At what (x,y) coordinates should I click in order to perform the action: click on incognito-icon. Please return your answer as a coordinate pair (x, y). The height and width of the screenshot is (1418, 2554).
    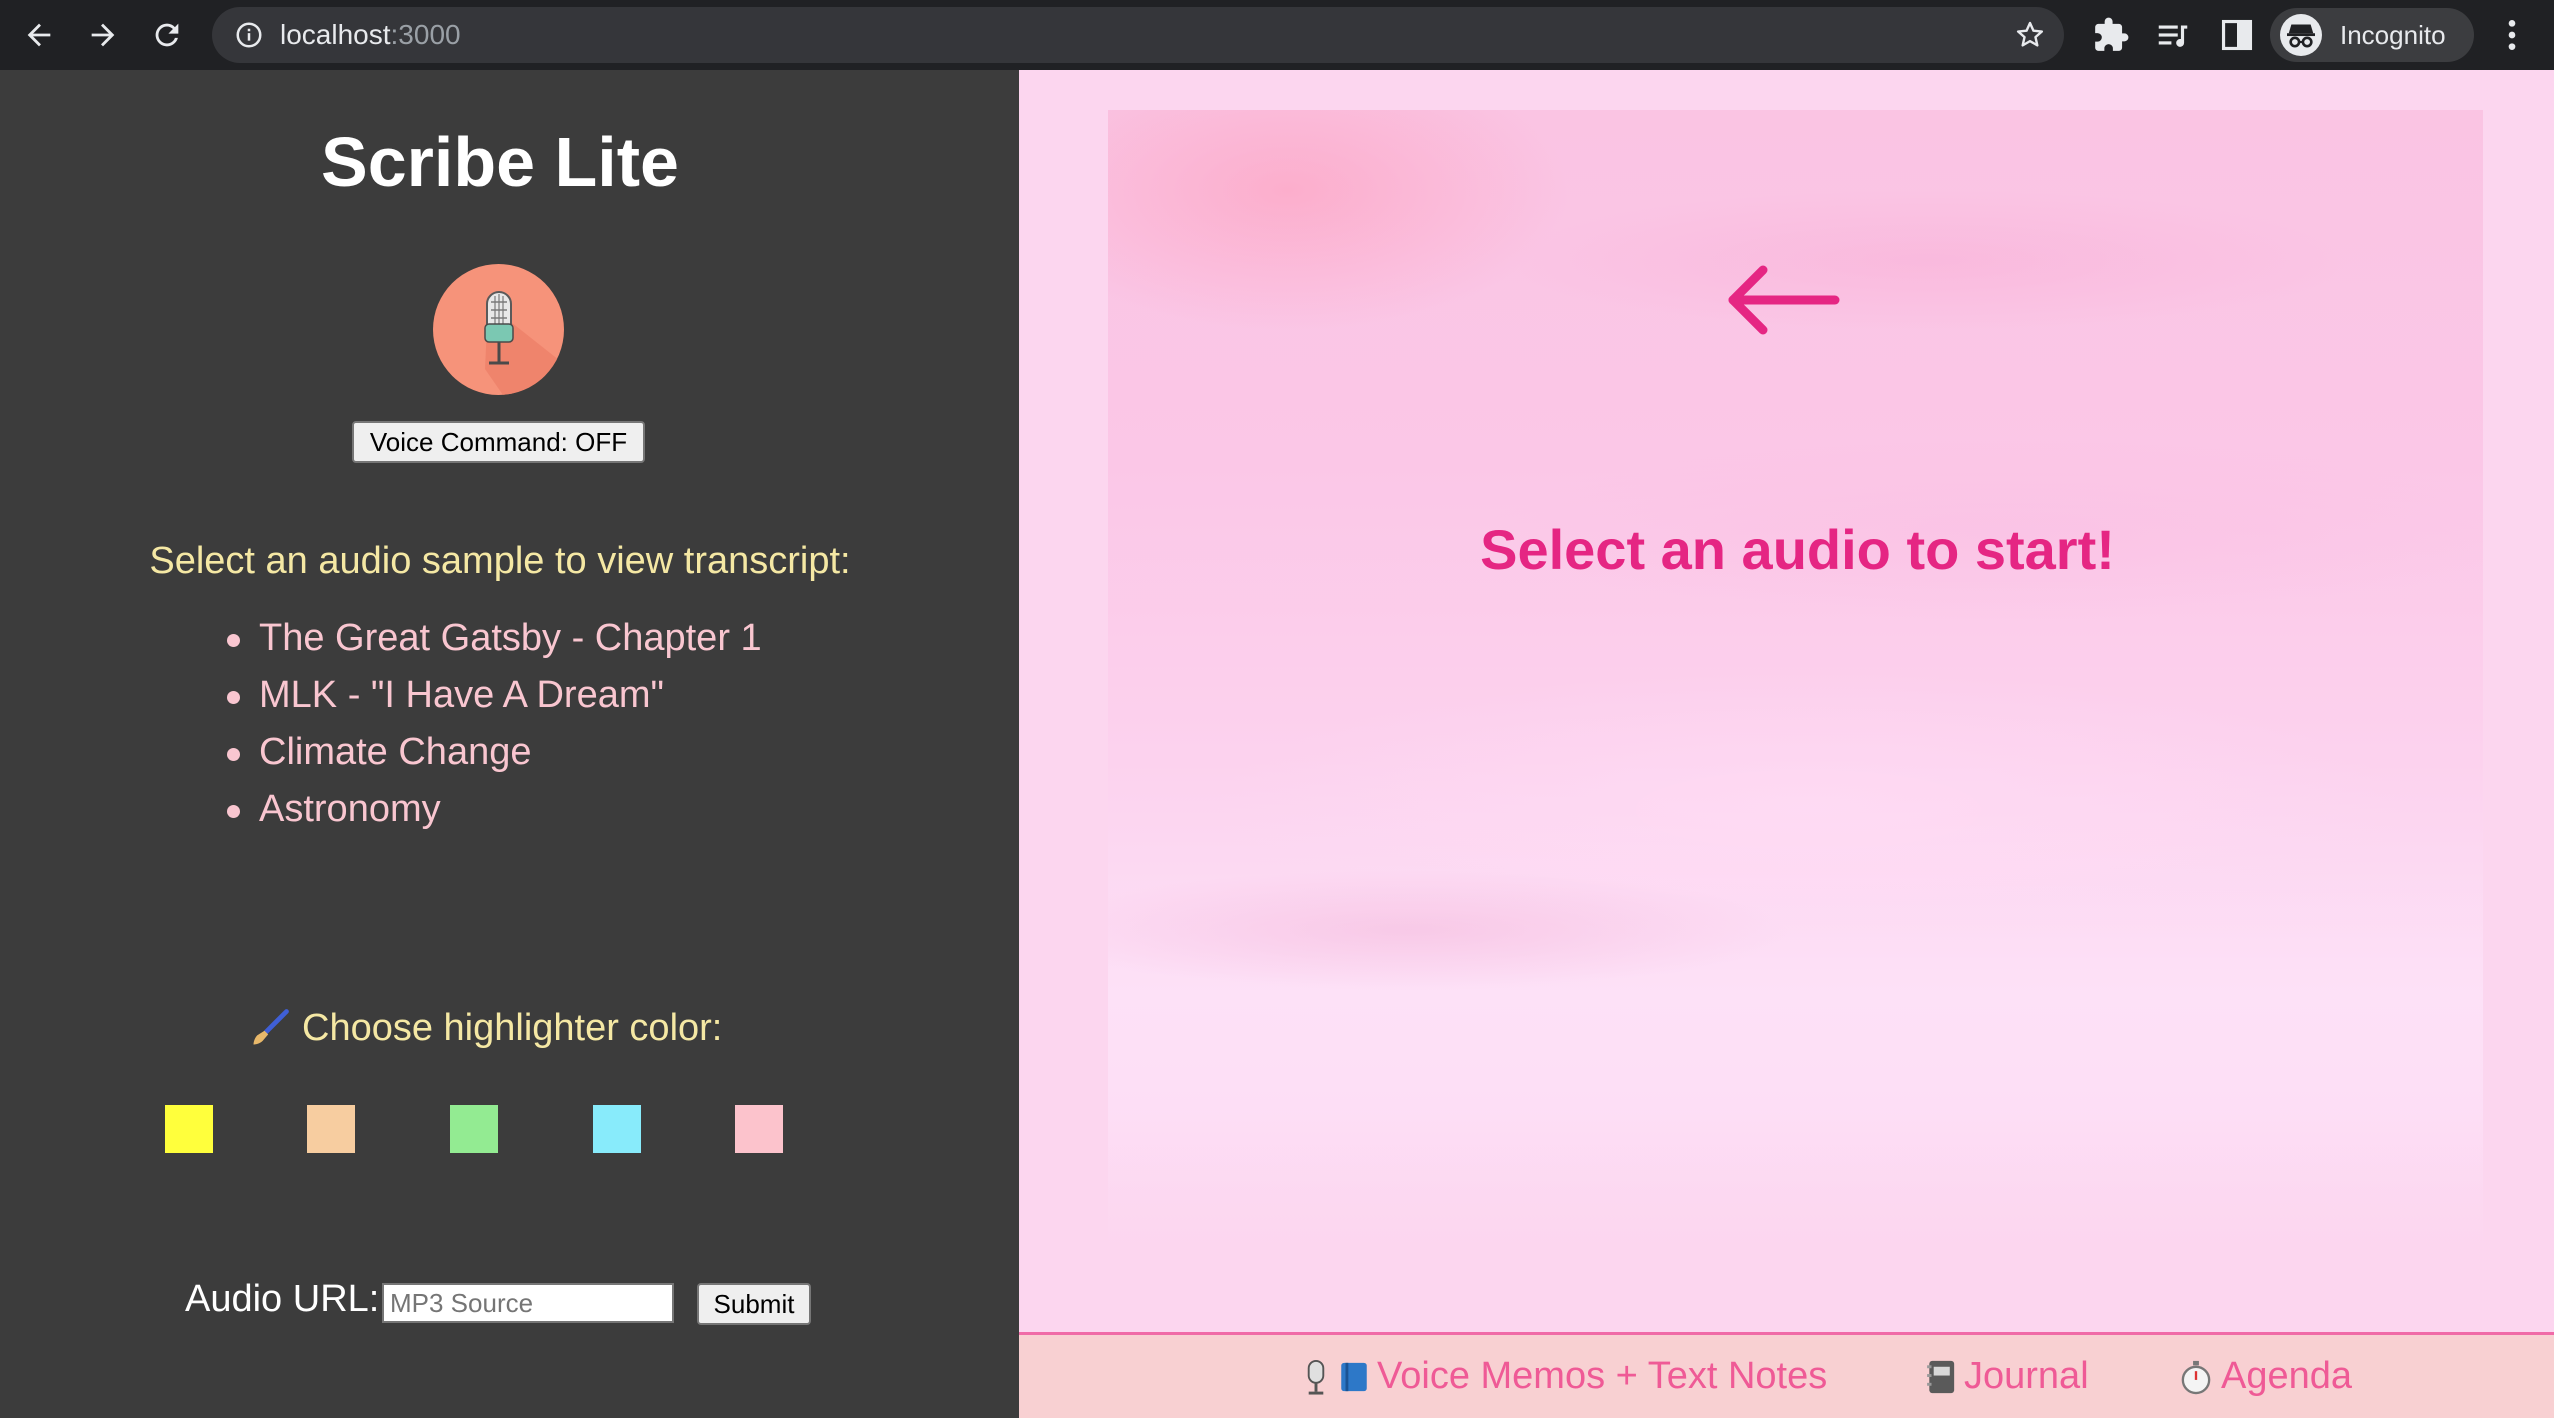
    Looking at the image, I should click on (2301, 35).